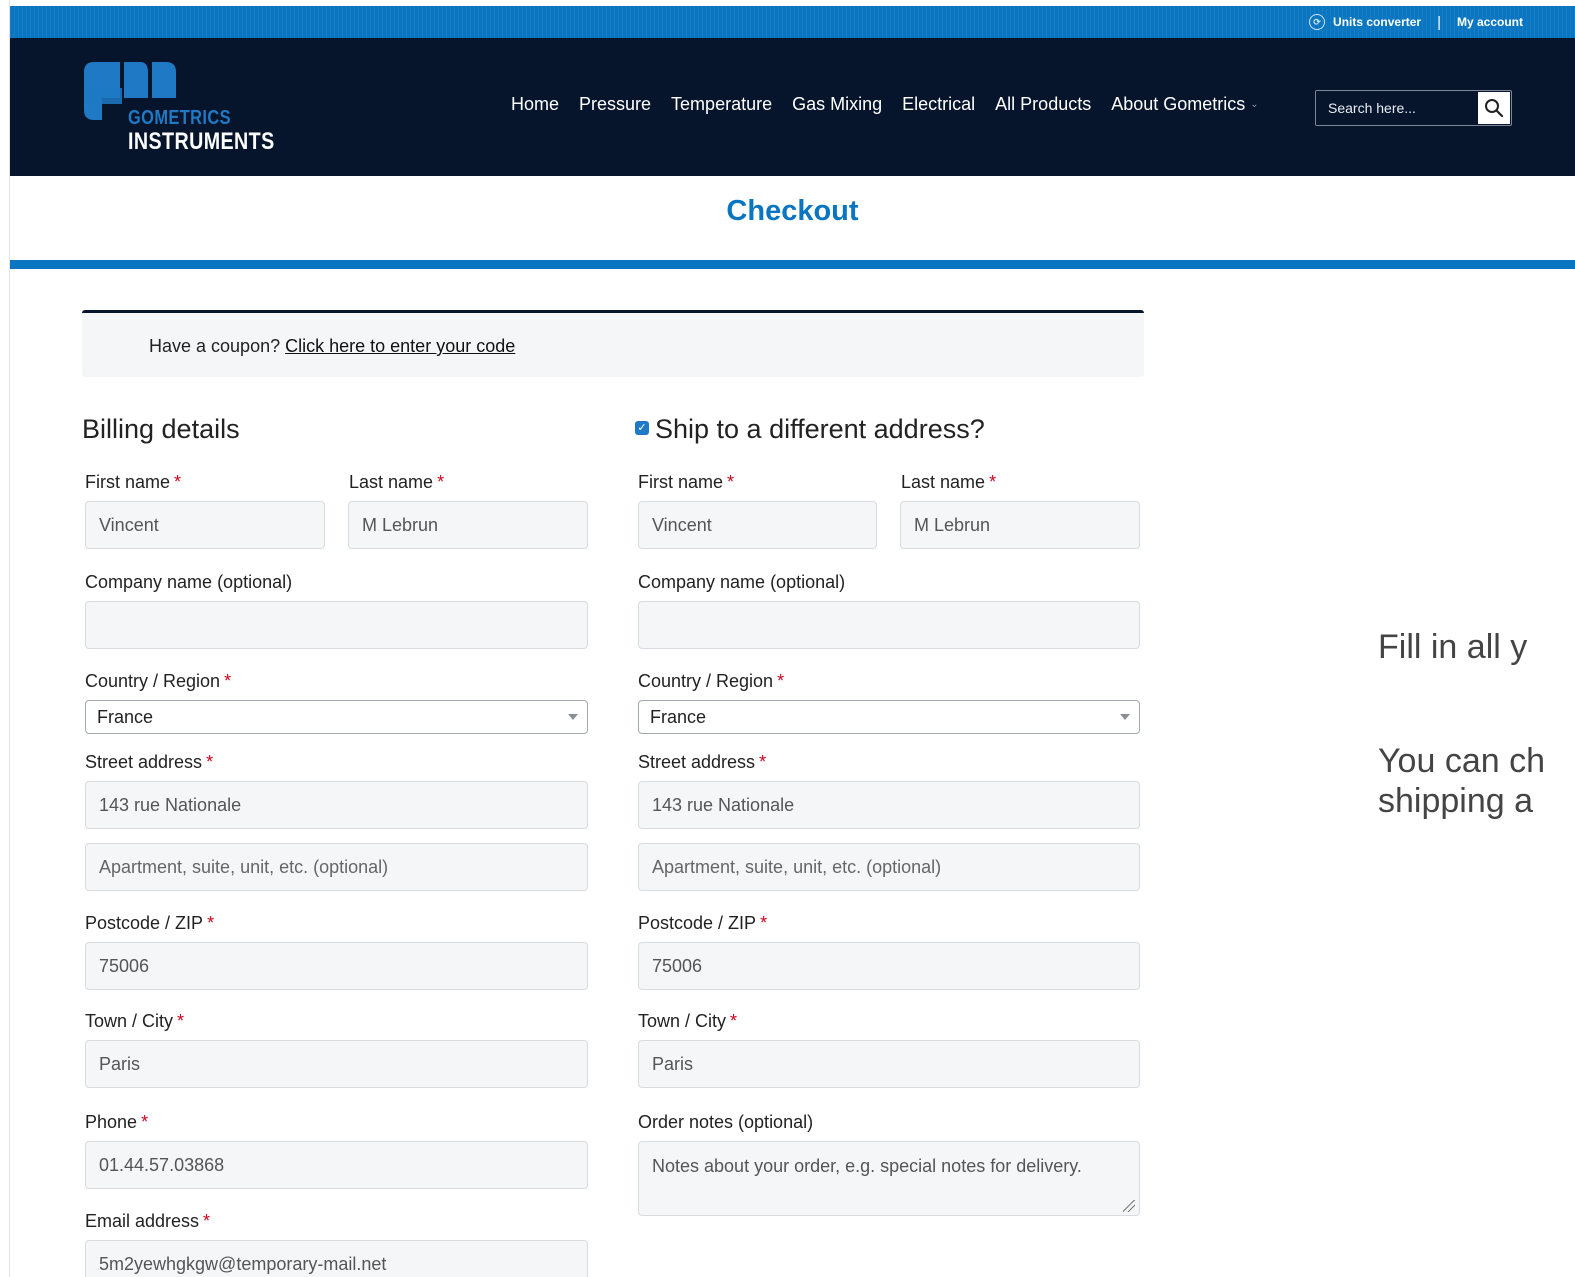 This screenshot has width=1575, height=1277. What do you see at coordinates (702, 762) in the screenshot?
I see `shipping-street-label: Street address *` at bounding box center [702, 762].